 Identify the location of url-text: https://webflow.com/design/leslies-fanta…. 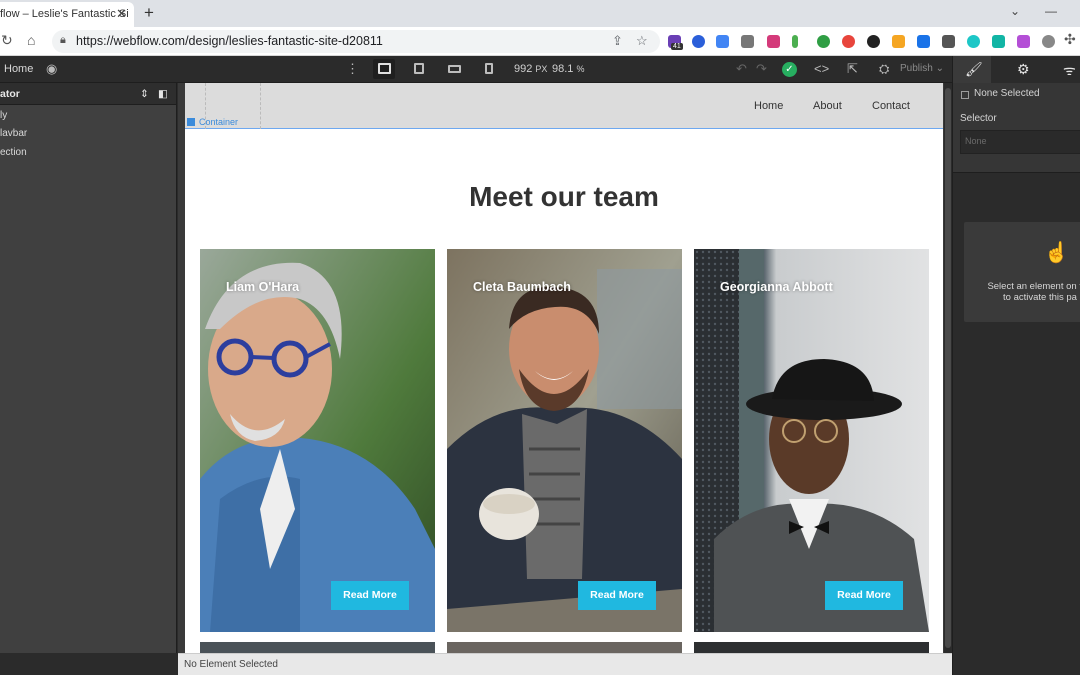
(229, 41).